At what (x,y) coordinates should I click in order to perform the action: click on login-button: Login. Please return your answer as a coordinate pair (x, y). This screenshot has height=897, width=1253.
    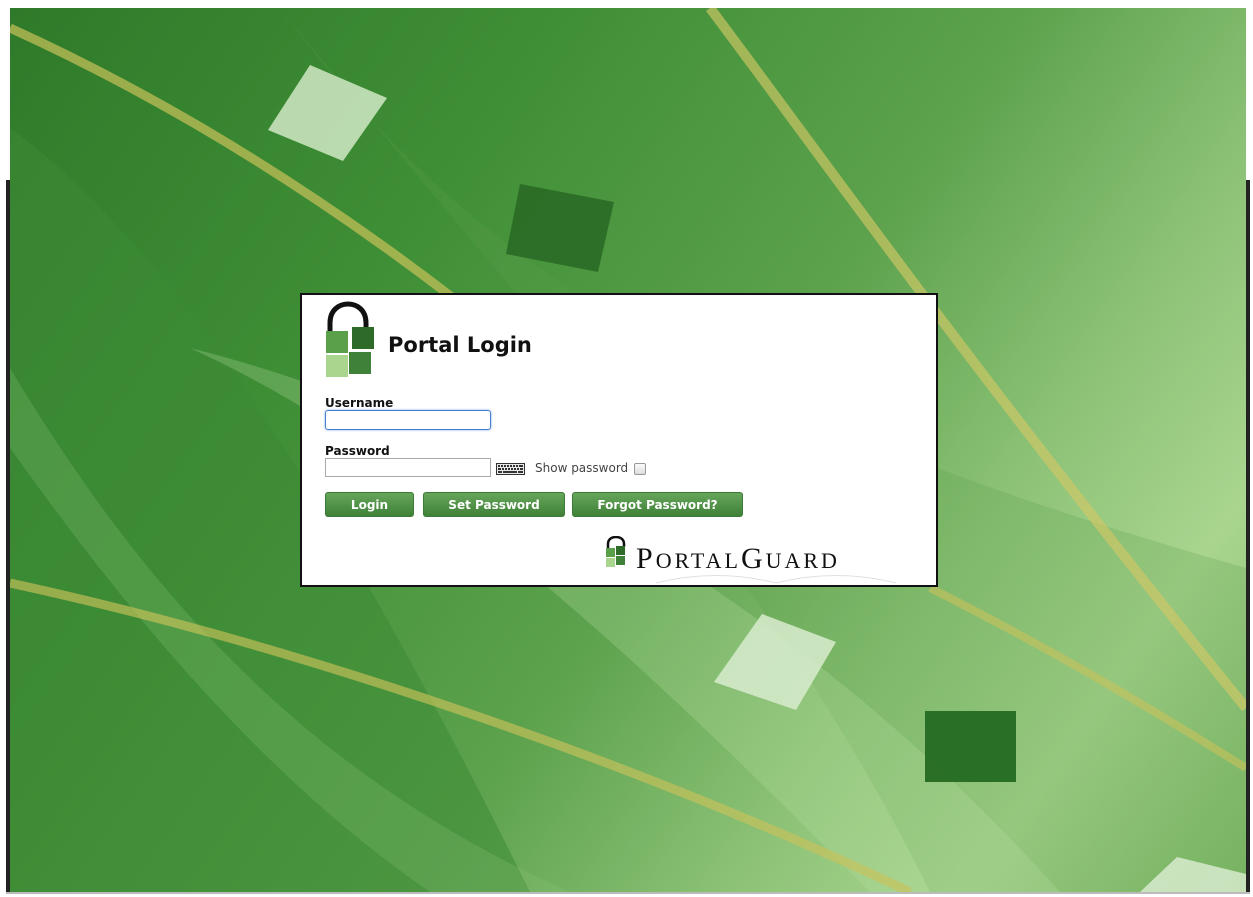
    Looking at the image, I should click on (369, 504).